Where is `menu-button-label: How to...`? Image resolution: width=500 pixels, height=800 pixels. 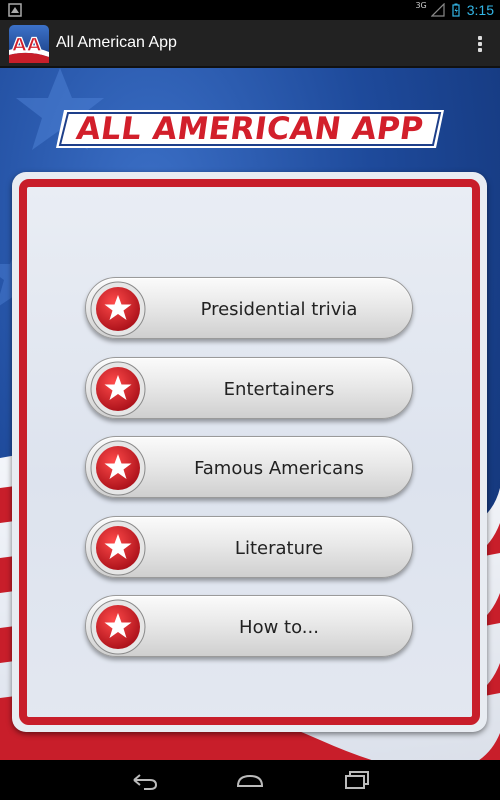
menu-button-label: How to... is located at coordinates (279, 627).